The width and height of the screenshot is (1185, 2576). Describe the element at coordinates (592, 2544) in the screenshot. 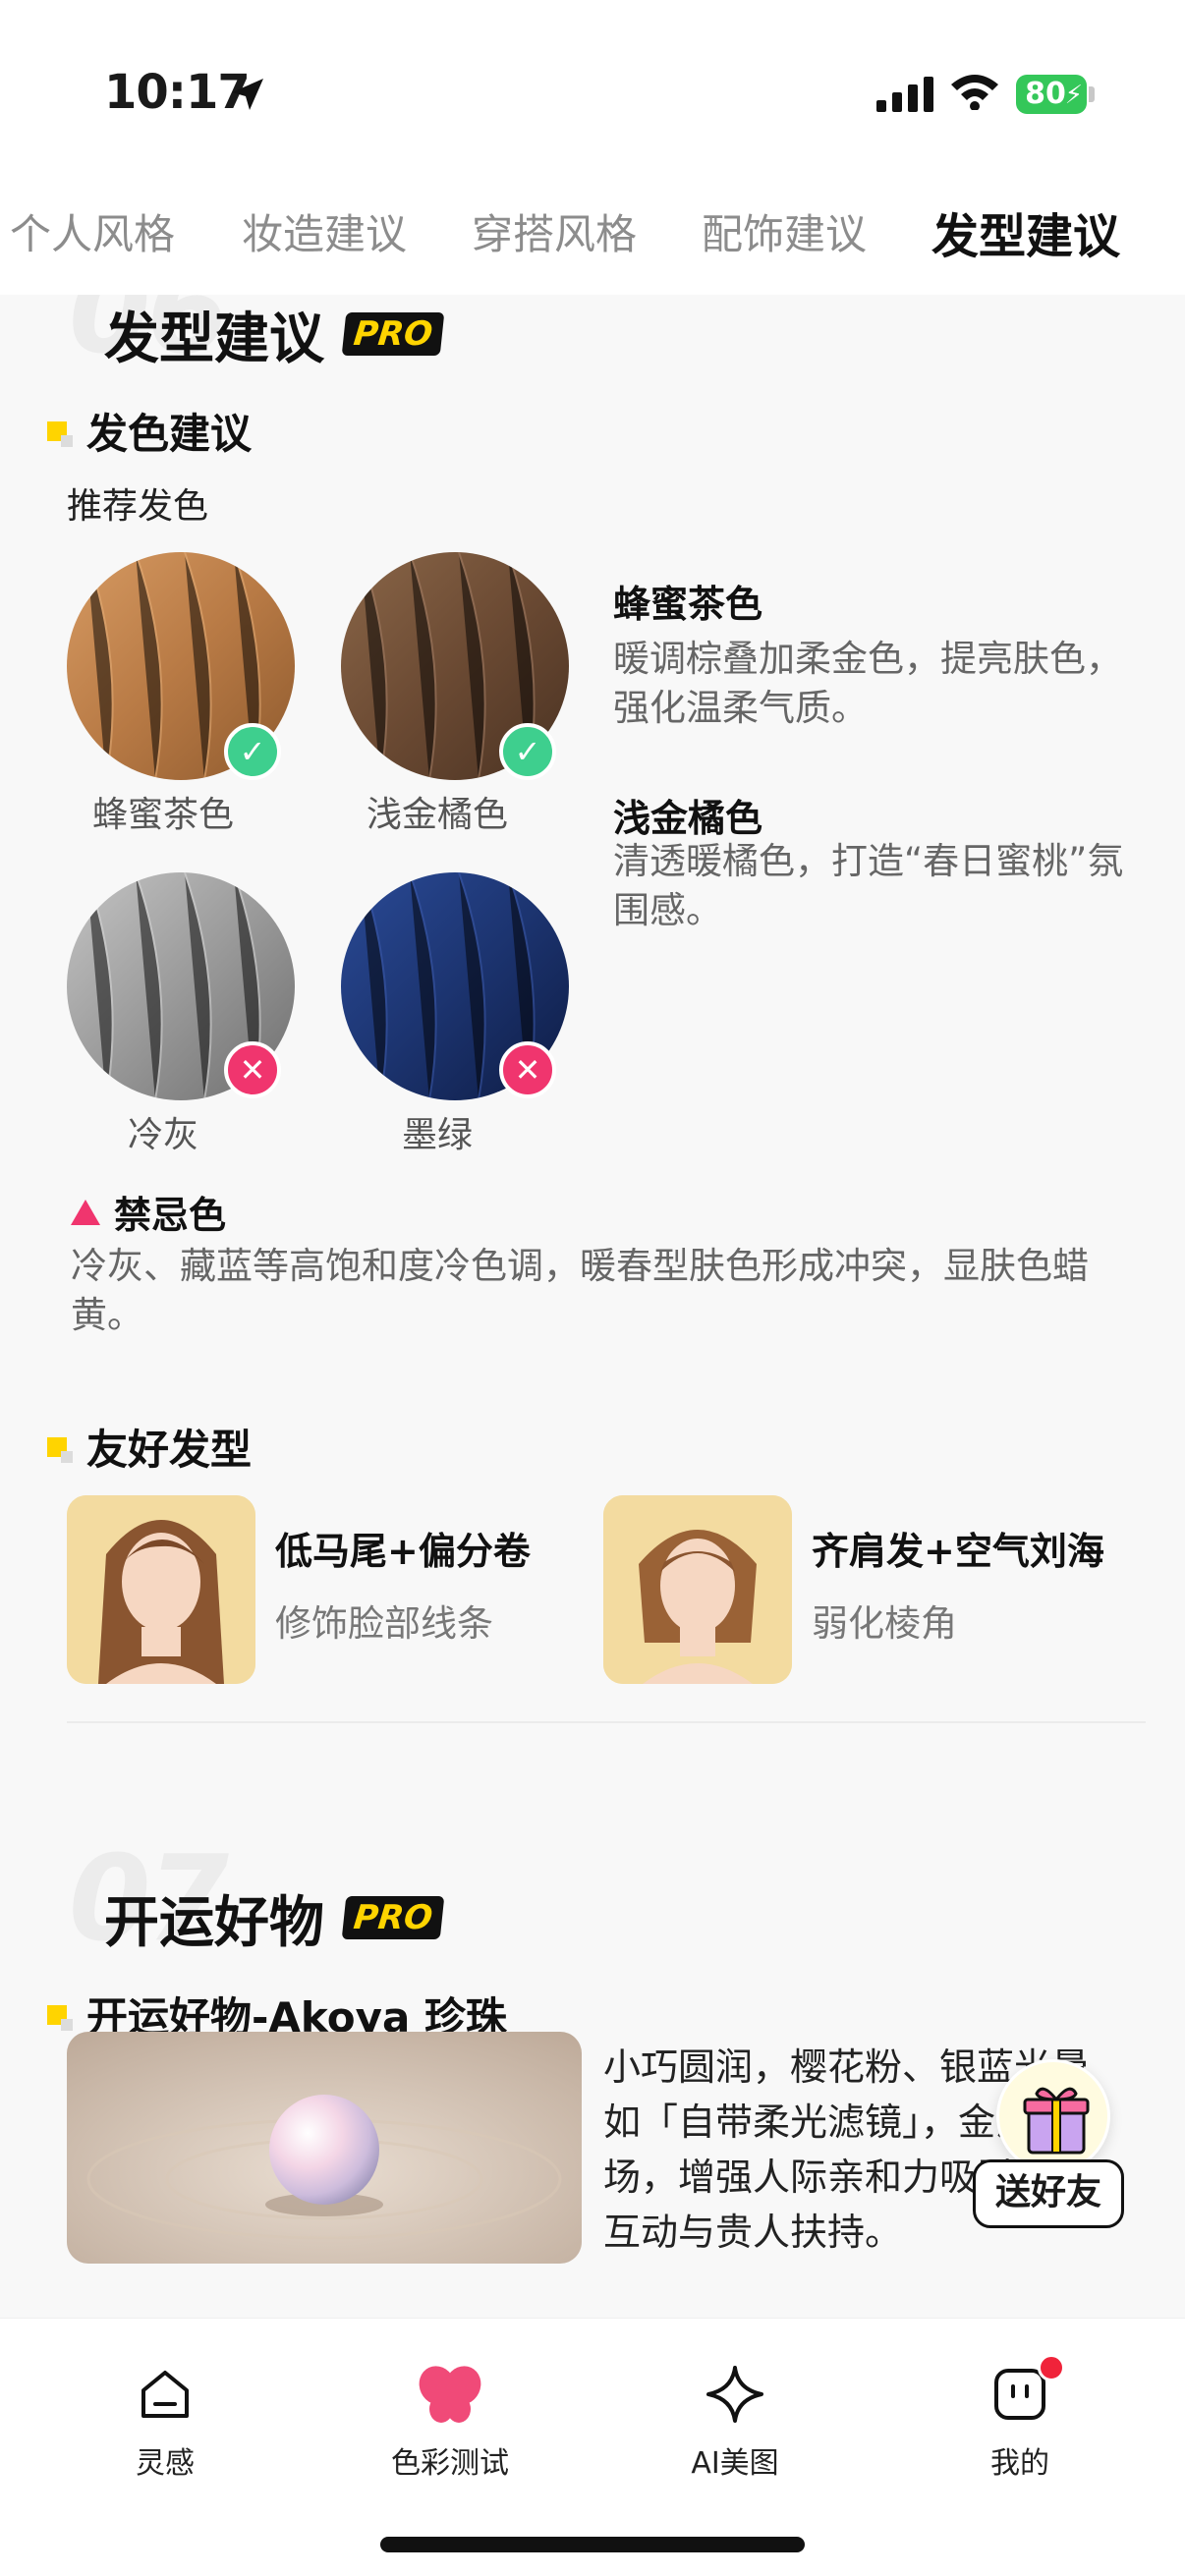

I see `home-indicator` at that location.